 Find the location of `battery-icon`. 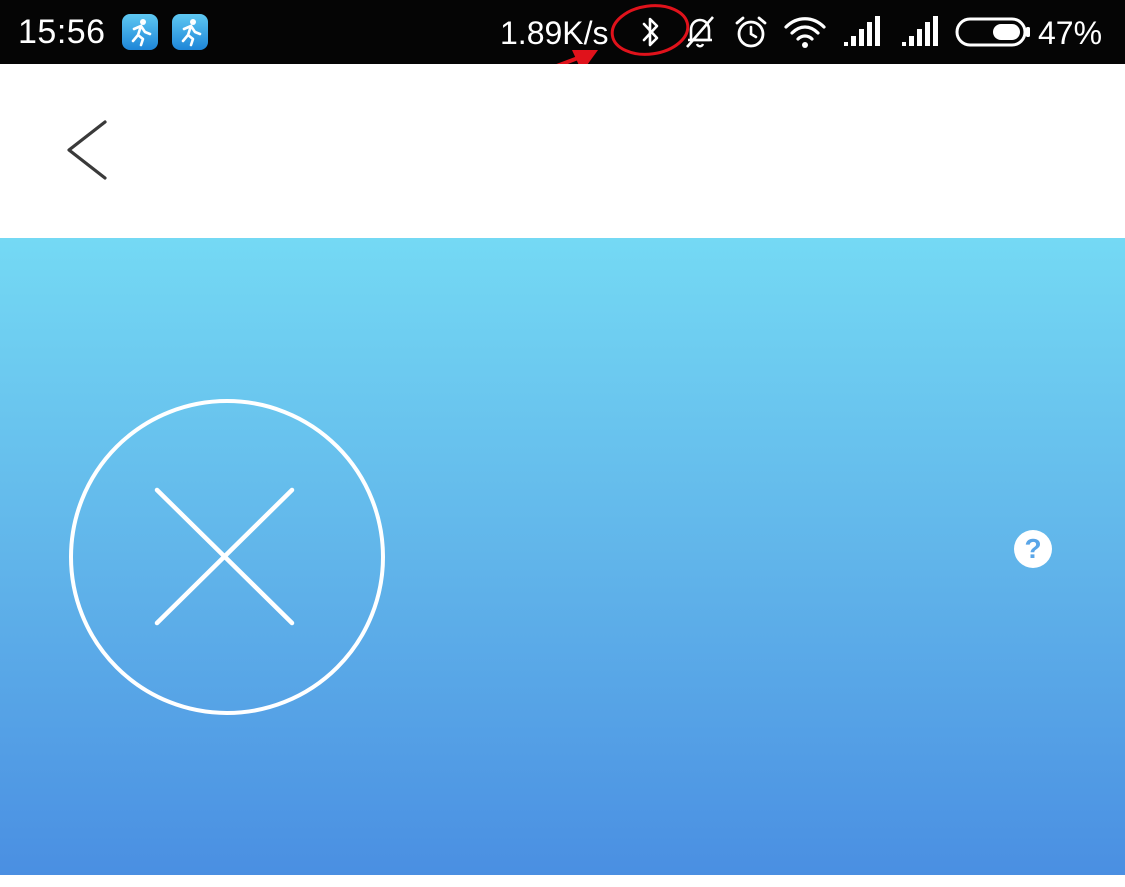

battery-icon is located at coordinates (992, 32).